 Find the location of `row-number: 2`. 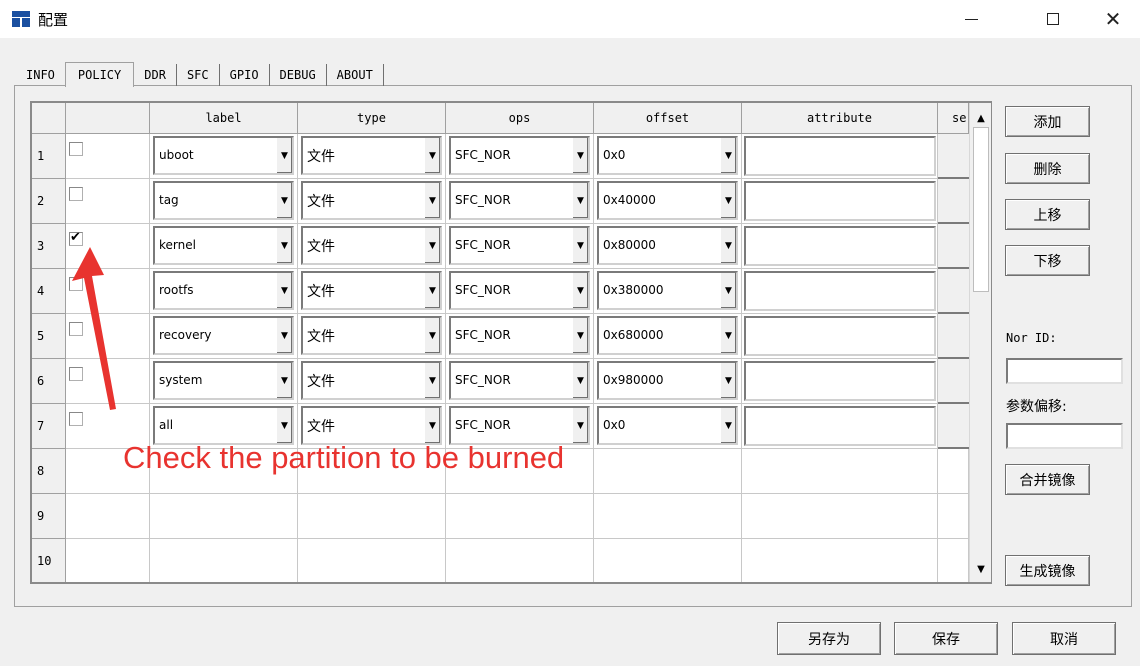

row-number: 2 is located at coordinates (49, 201).